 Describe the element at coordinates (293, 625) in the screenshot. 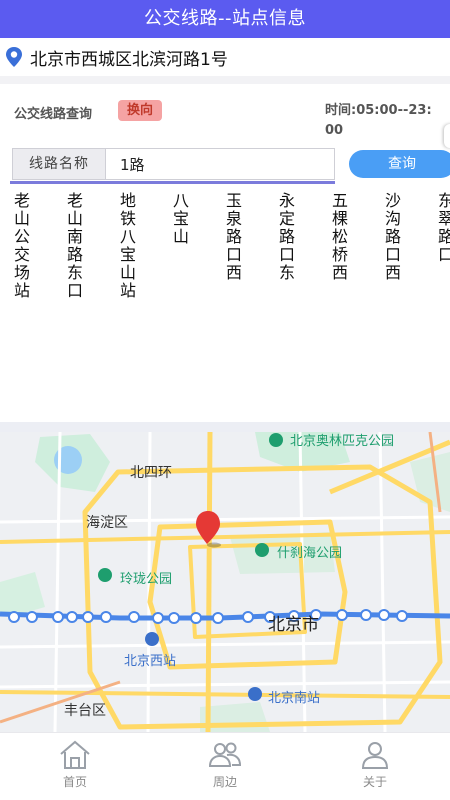

I see `map-label-beijing: 北京市` at that location.